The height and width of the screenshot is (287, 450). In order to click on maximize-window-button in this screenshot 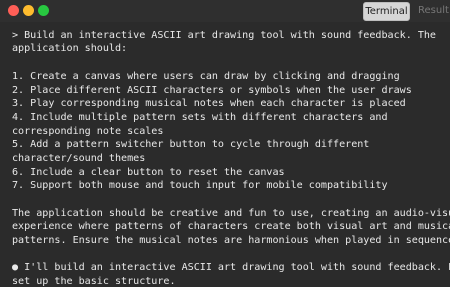, I will do `click(43, 10)`.